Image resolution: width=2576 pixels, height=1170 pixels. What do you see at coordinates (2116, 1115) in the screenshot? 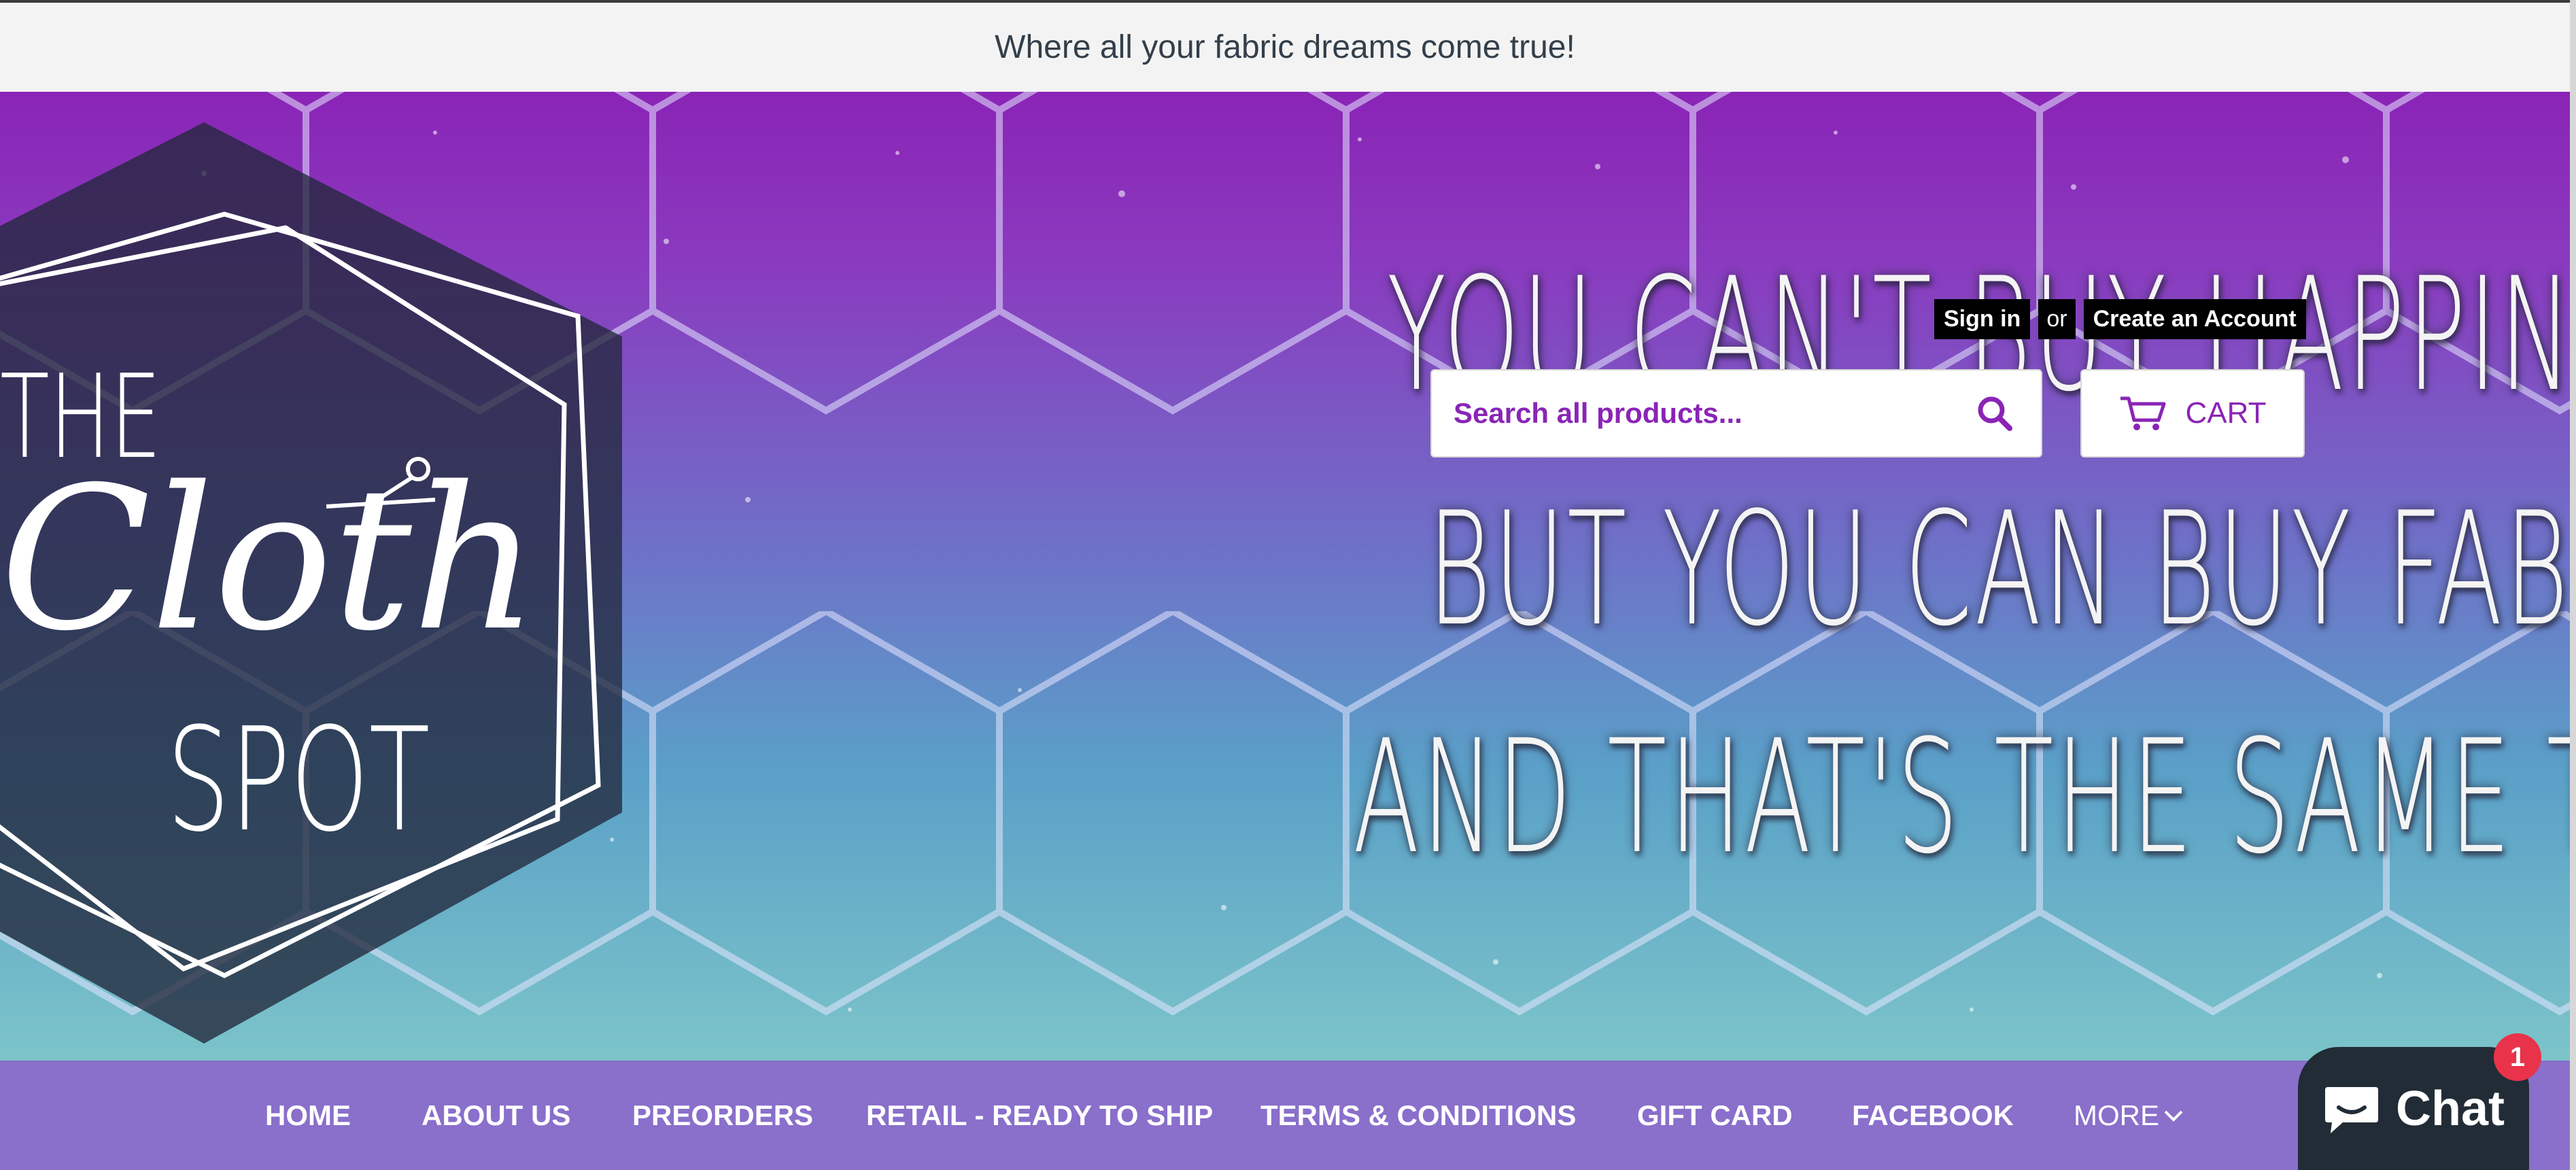
I see `nav-more-label: MORE` at bounding box center [2116, 1115].